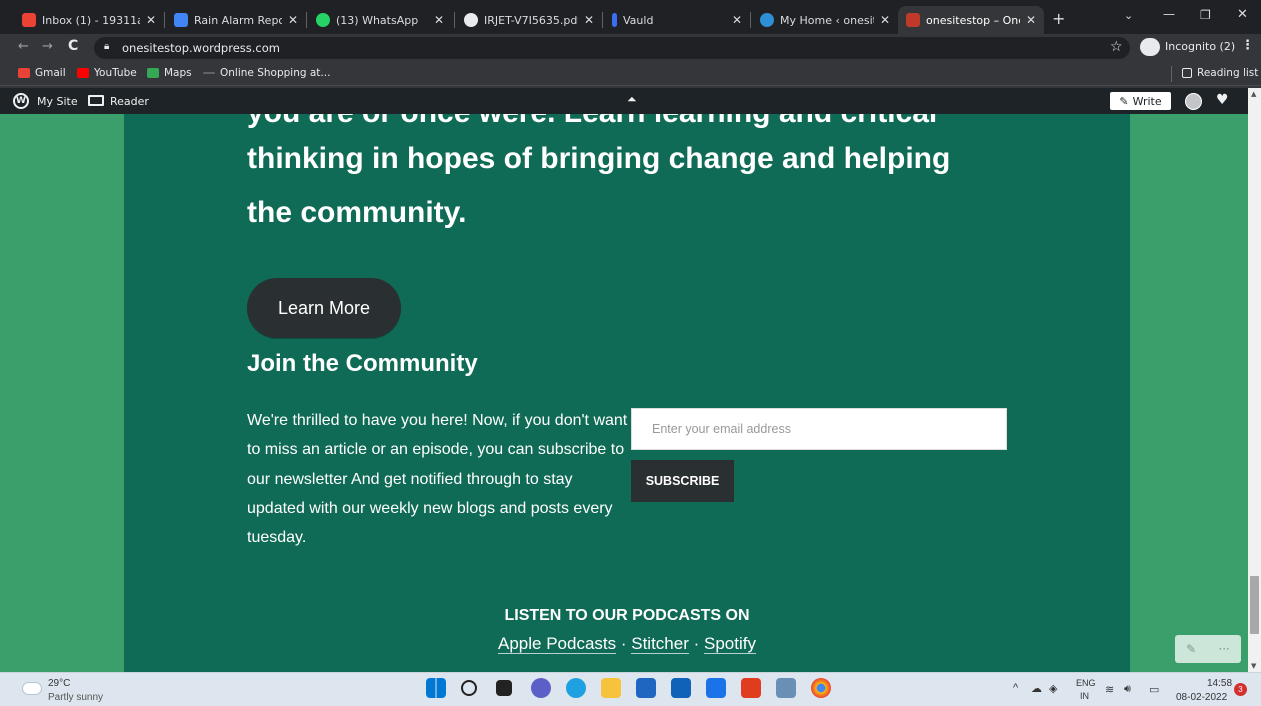  I want to click on tab-title: onesitestop – One So, so click(973, 20).